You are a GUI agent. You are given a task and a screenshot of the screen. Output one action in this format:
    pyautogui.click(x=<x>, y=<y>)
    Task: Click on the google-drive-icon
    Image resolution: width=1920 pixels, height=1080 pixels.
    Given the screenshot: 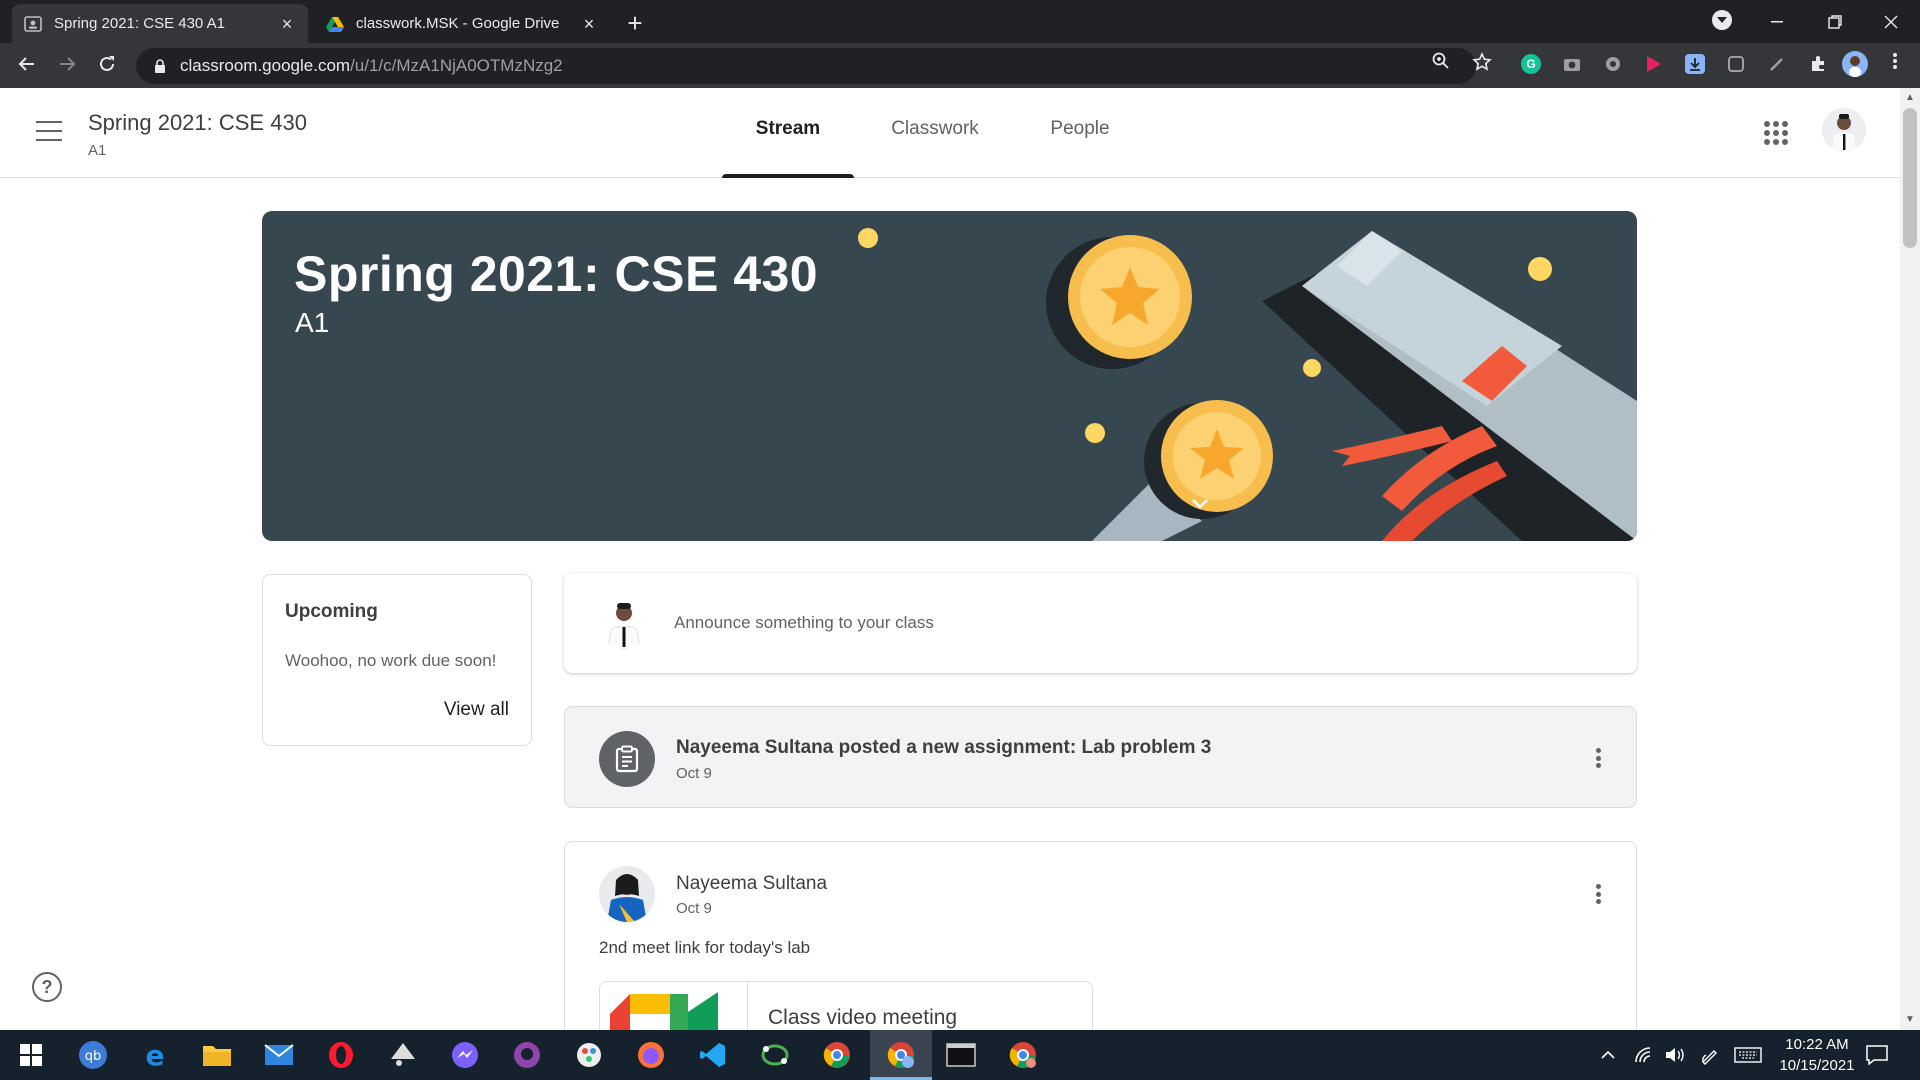 What is the action you would take?
    pyautogui.click(x=335, y=24)
    